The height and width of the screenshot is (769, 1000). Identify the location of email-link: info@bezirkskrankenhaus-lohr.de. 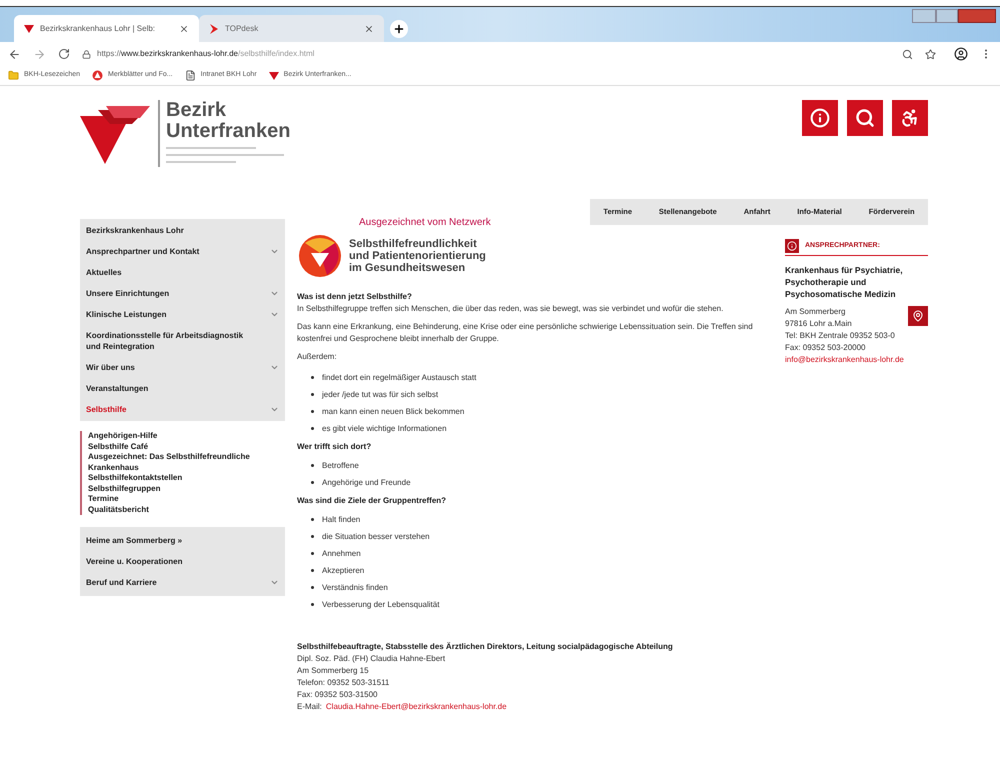
(856, 360).